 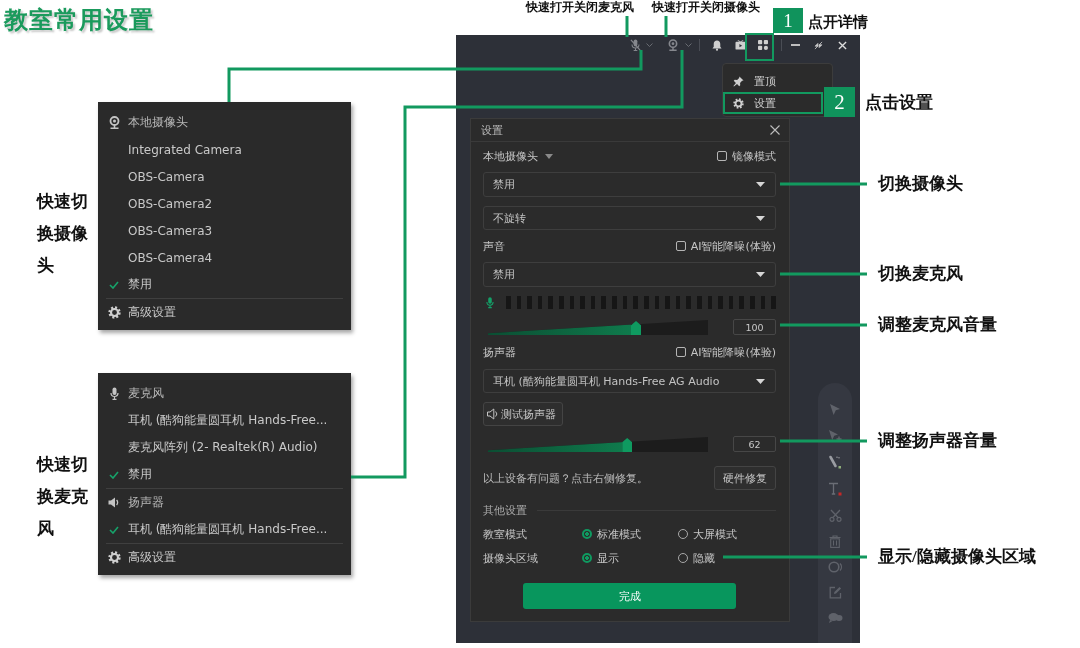 What do you see at coordinates (920, 274) in the screenshot?
I see `callout-label: 切换麦克风` at bounding box center [920, 274].